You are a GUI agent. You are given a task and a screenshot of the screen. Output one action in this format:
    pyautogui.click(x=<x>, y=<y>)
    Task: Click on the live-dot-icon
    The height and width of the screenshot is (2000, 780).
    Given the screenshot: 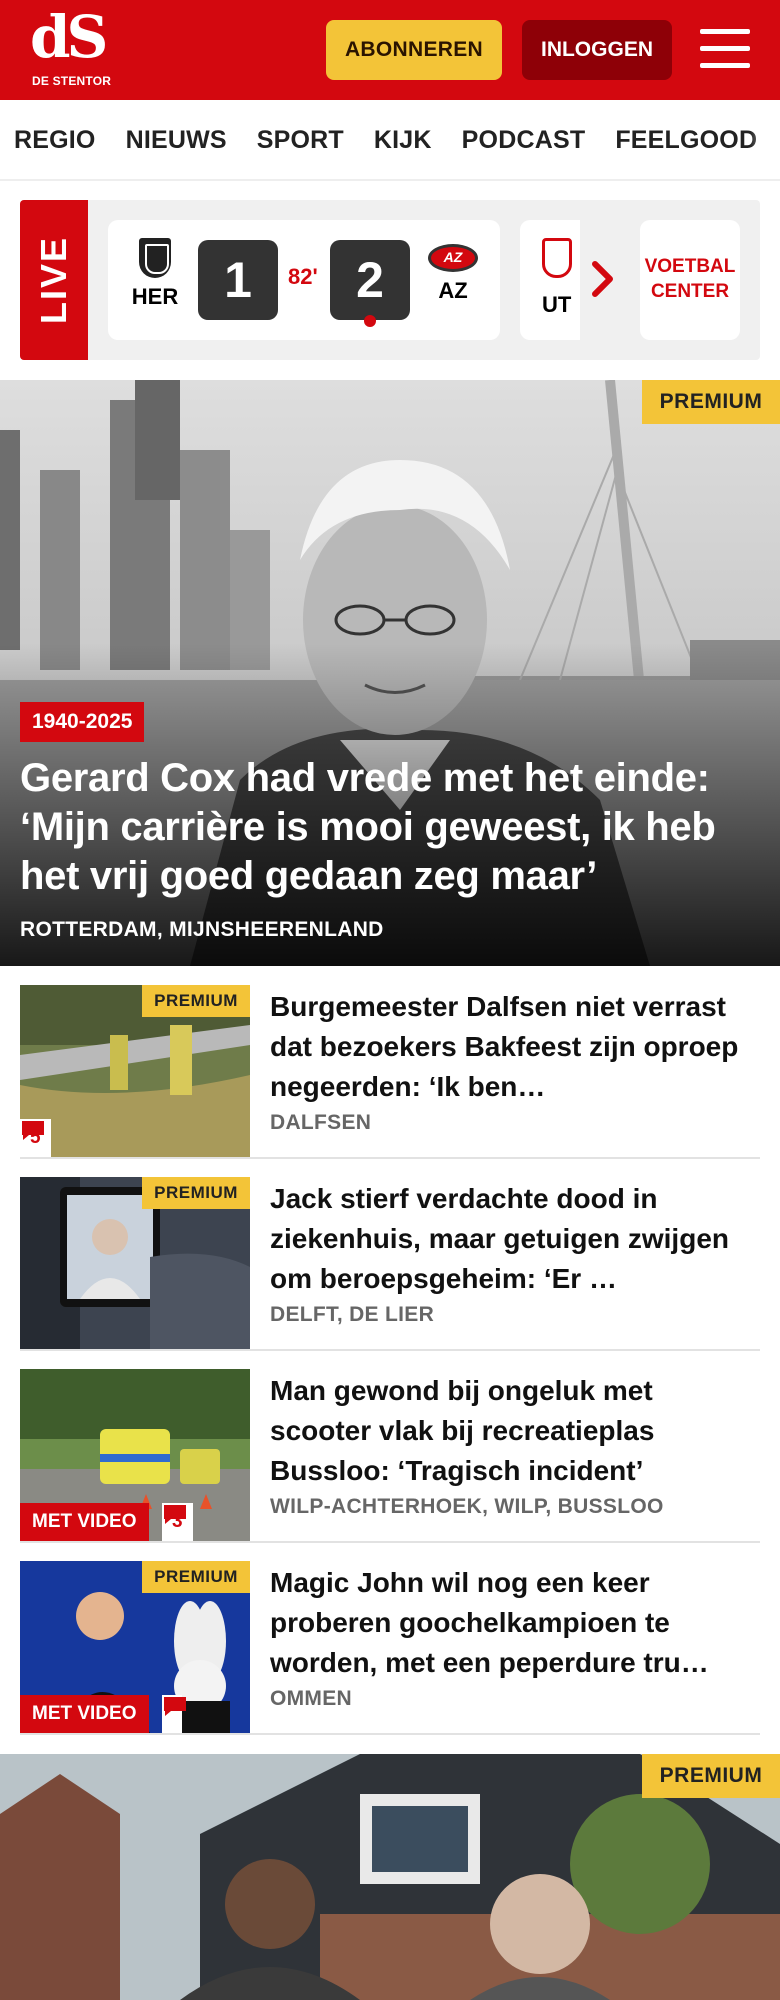 What is the action you would take?
    pyautogui.click(x=370, y=321)
    